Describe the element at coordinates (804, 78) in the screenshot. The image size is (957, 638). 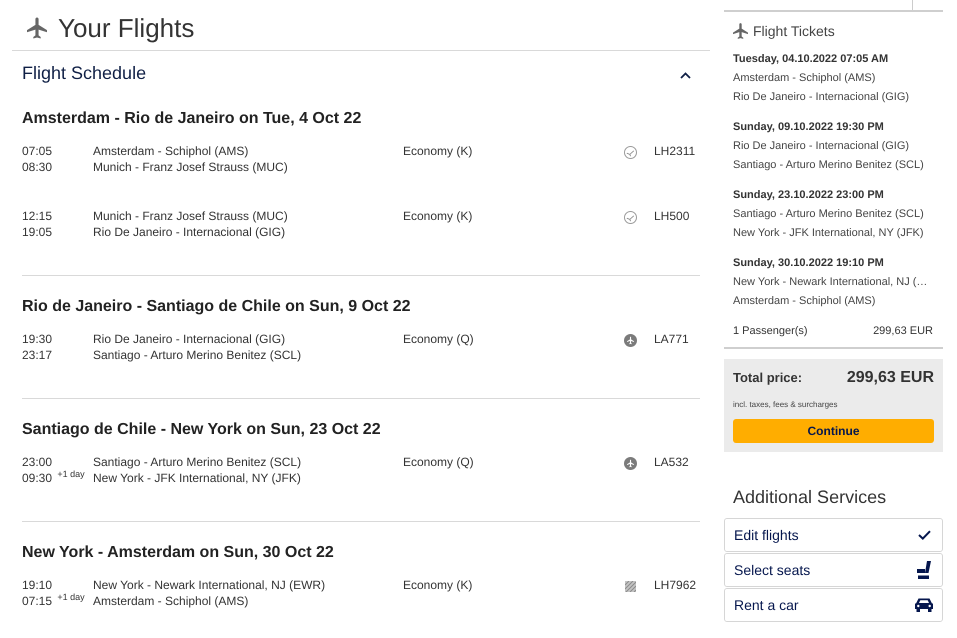
I see `ticket-departure: Amsterdam - Schiphol (AMS)` at that location.